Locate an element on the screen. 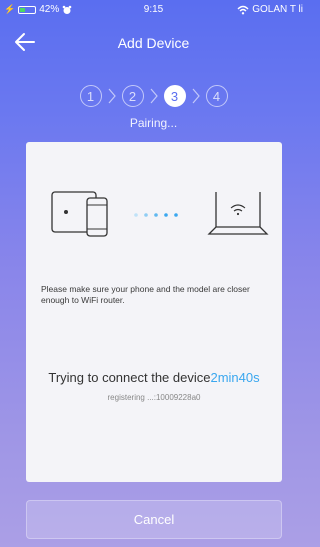 This screenshot has width=320, height=547. step-3: 3 is located at coordinates (174, 96).